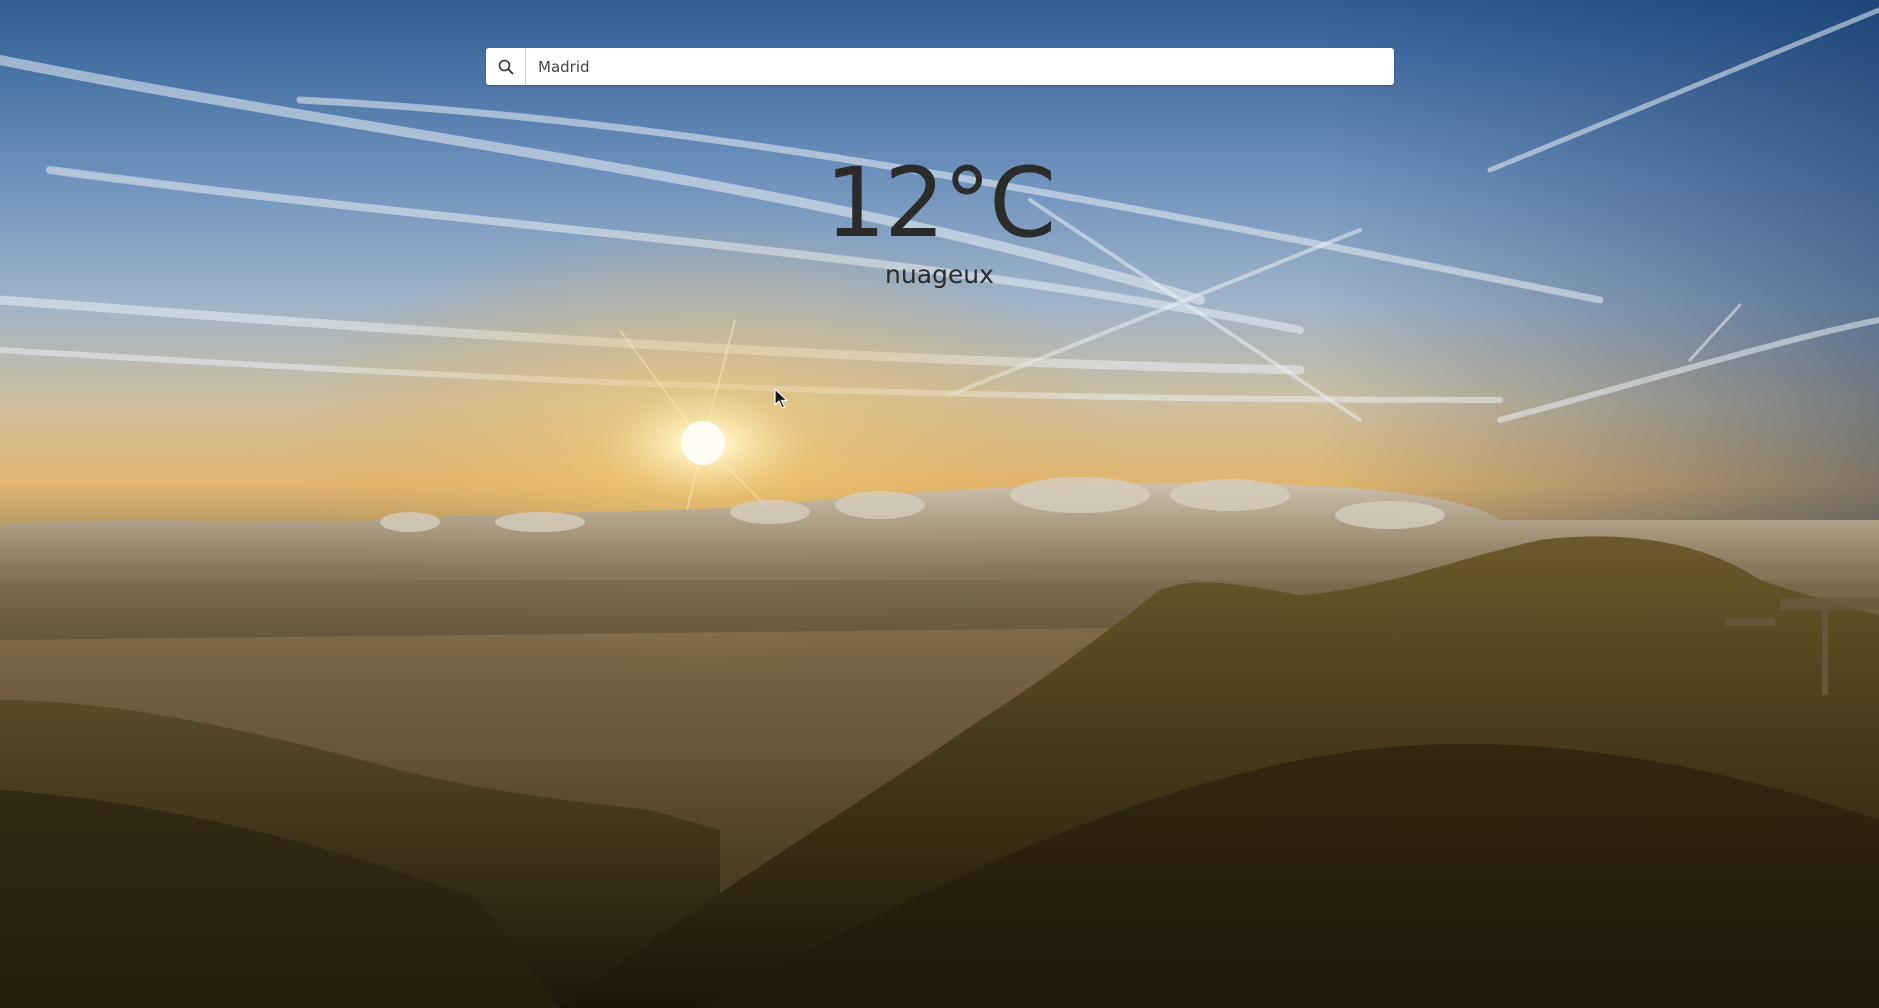  I want to click on search-icon, so click(505, 66).